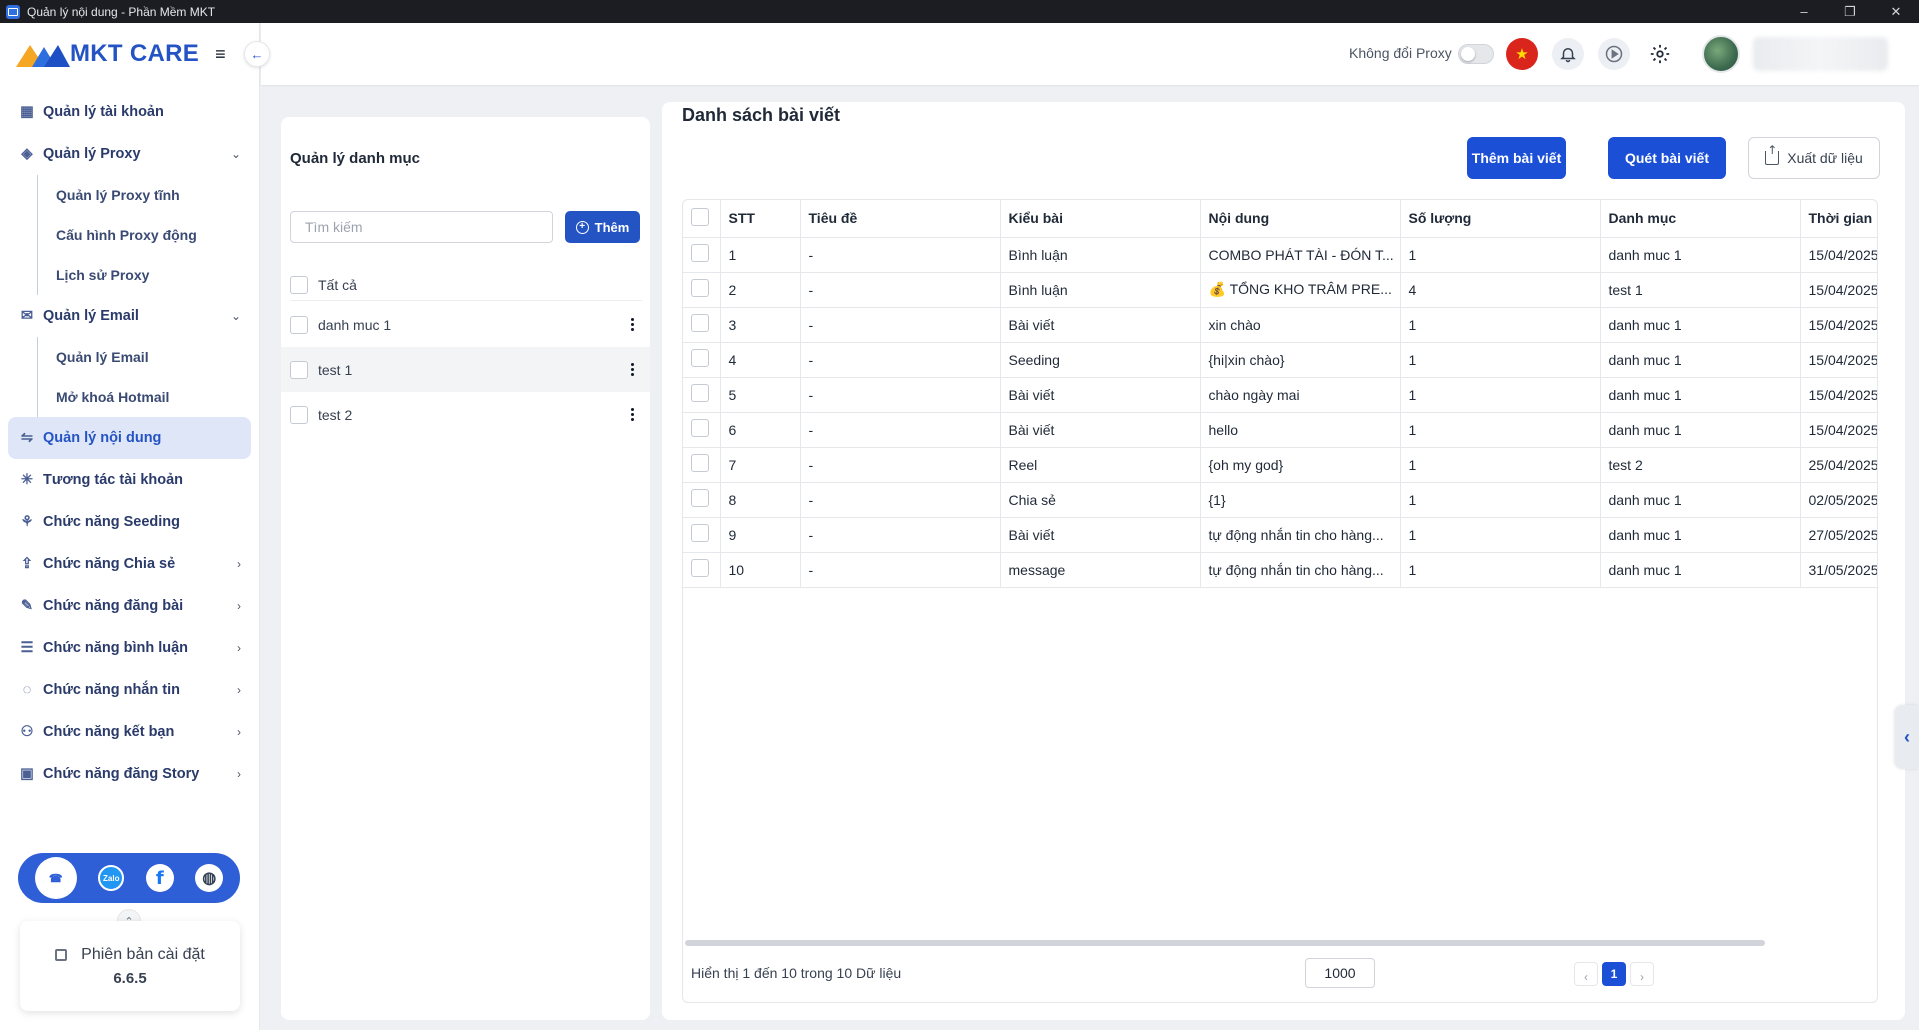 The image size is (1919, 1030). Describe the element at coordinates (159, 878) in the screenshot. I see `facebook-icon: f` at that location.